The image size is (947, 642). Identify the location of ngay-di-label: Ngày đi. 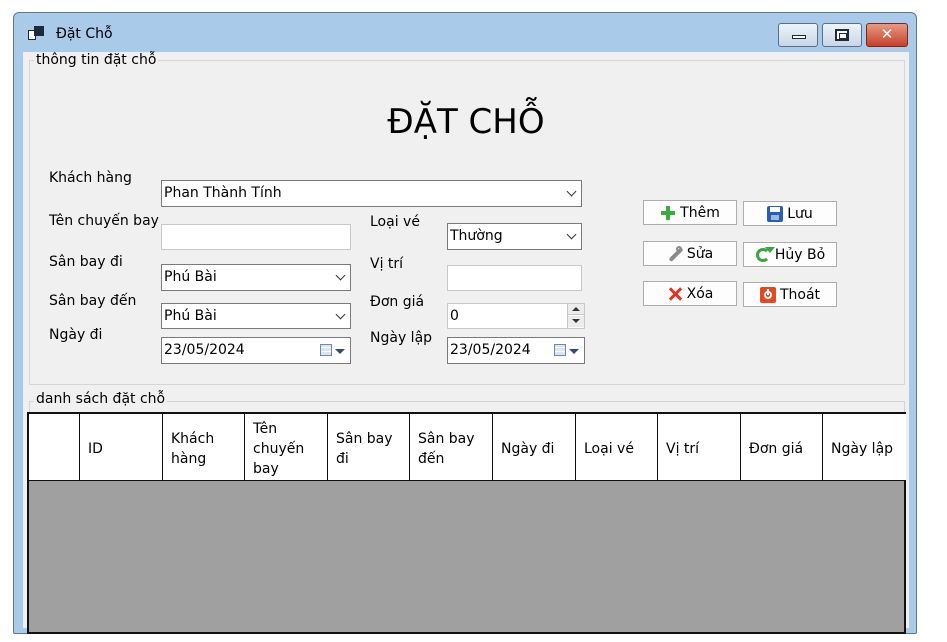
(76, 335).